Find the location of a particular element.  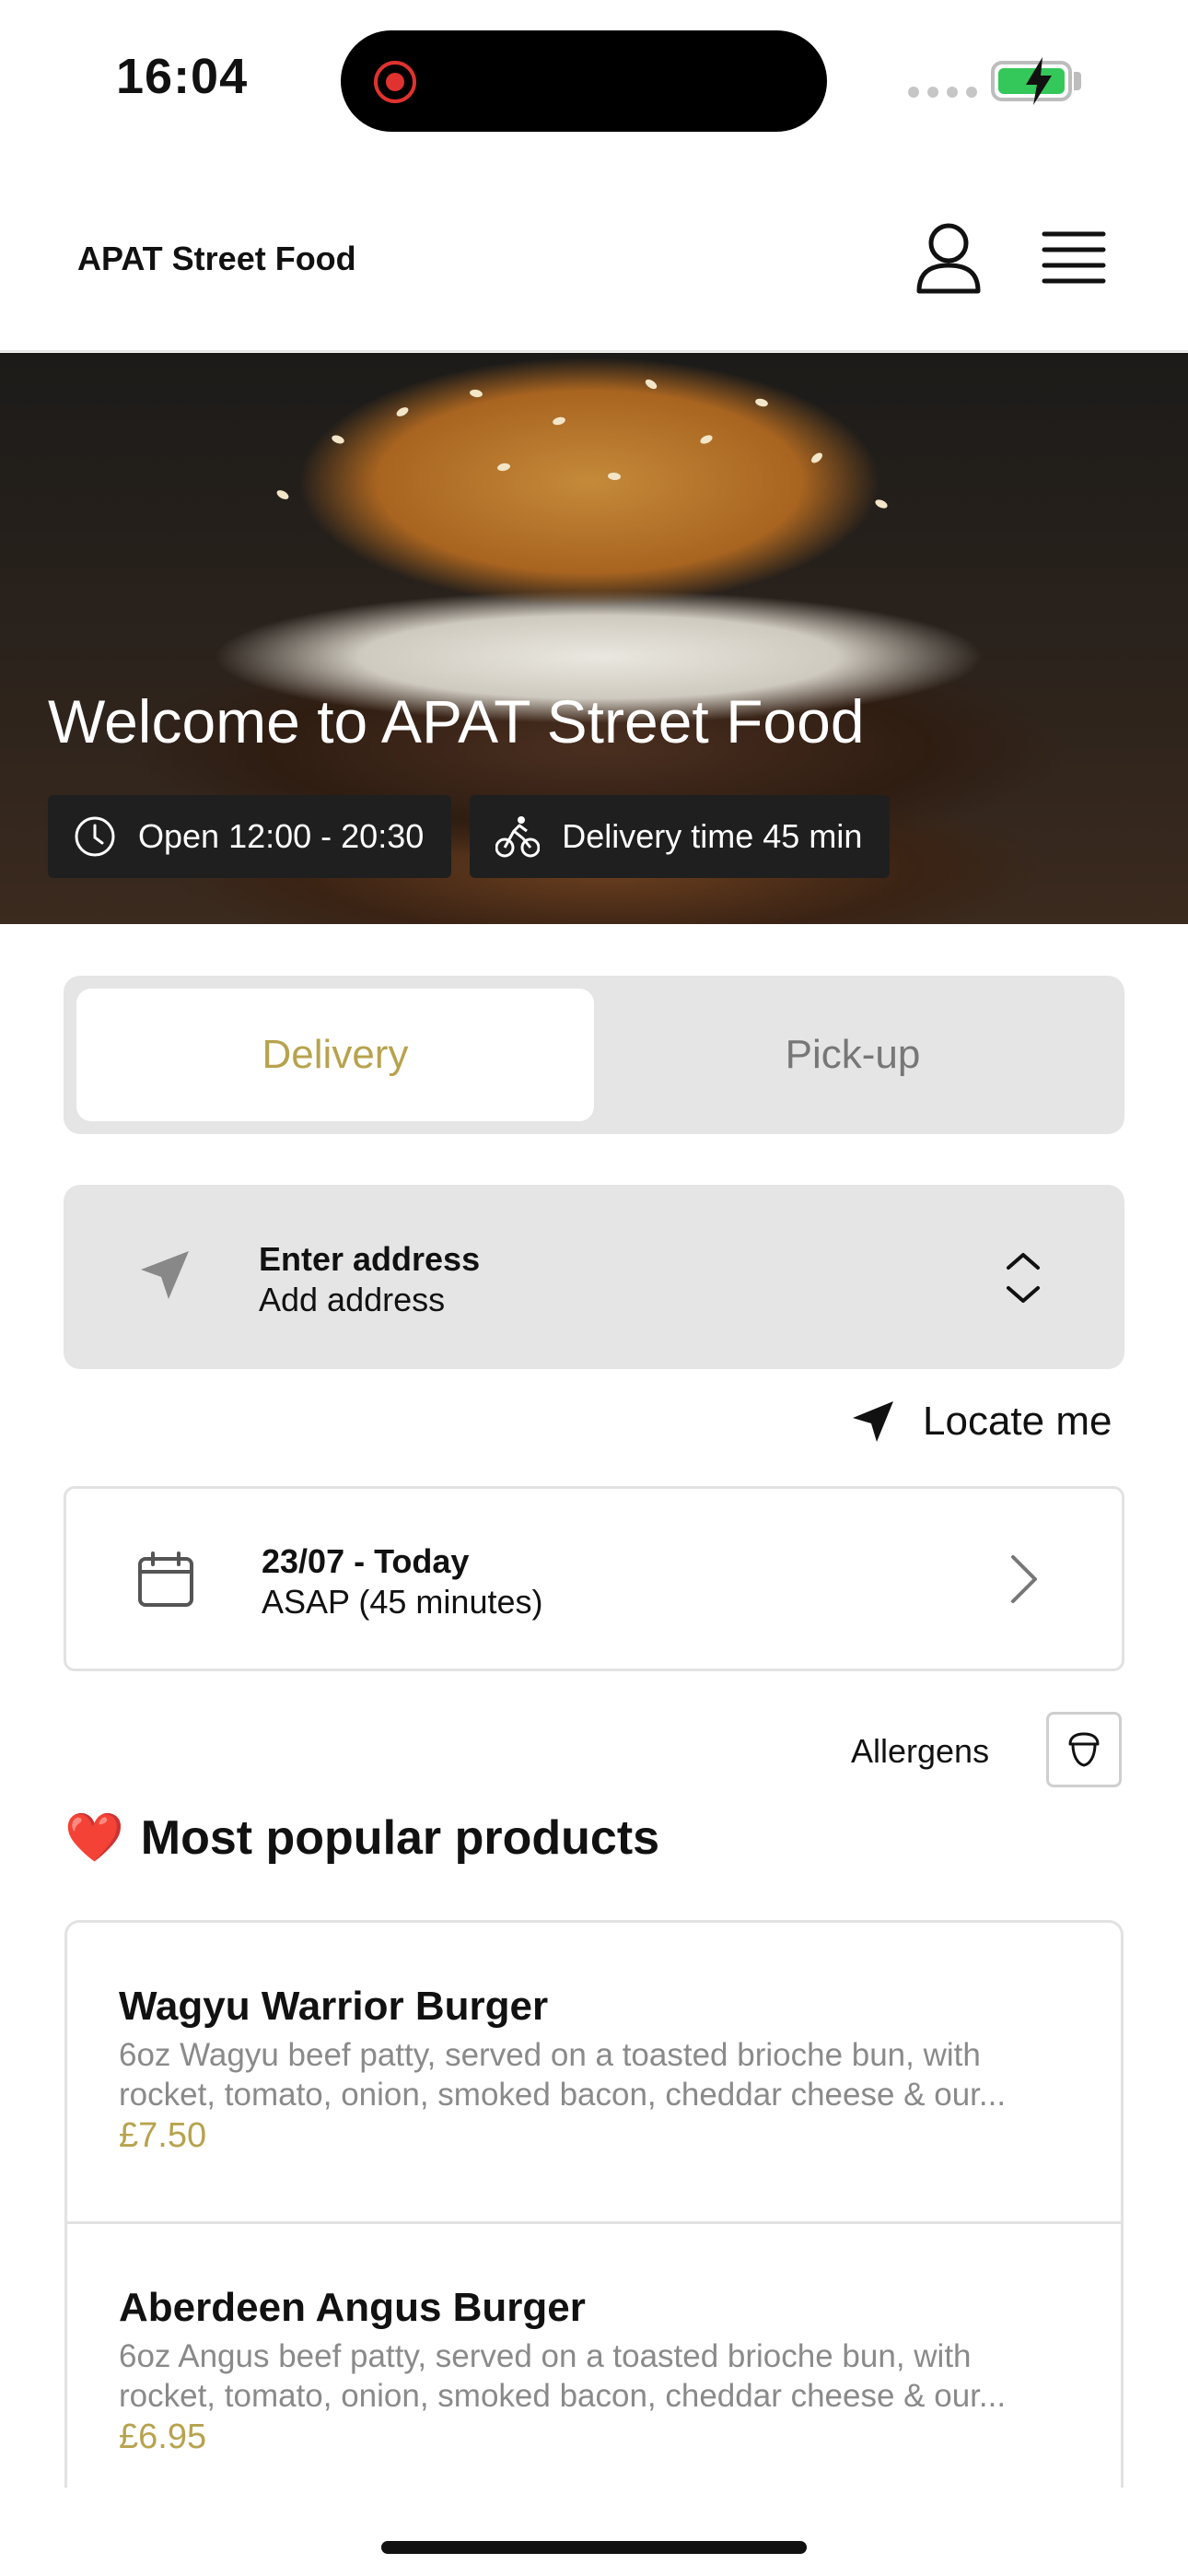

address-title: Enter address is located at coordinates (370, 1259).